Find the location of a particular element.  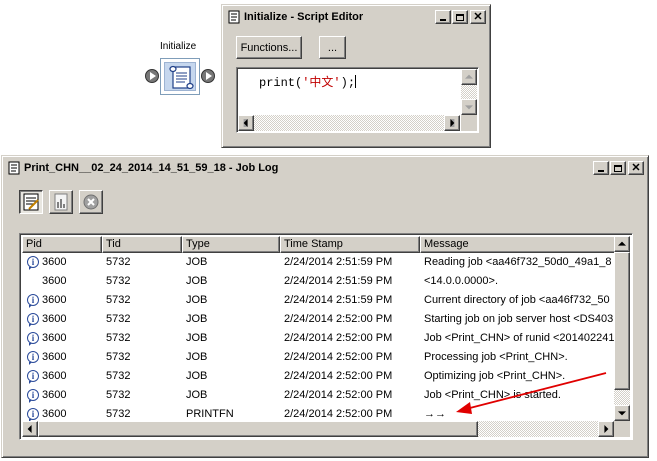

node-label: Initialize is located at coordinates (178, 46).